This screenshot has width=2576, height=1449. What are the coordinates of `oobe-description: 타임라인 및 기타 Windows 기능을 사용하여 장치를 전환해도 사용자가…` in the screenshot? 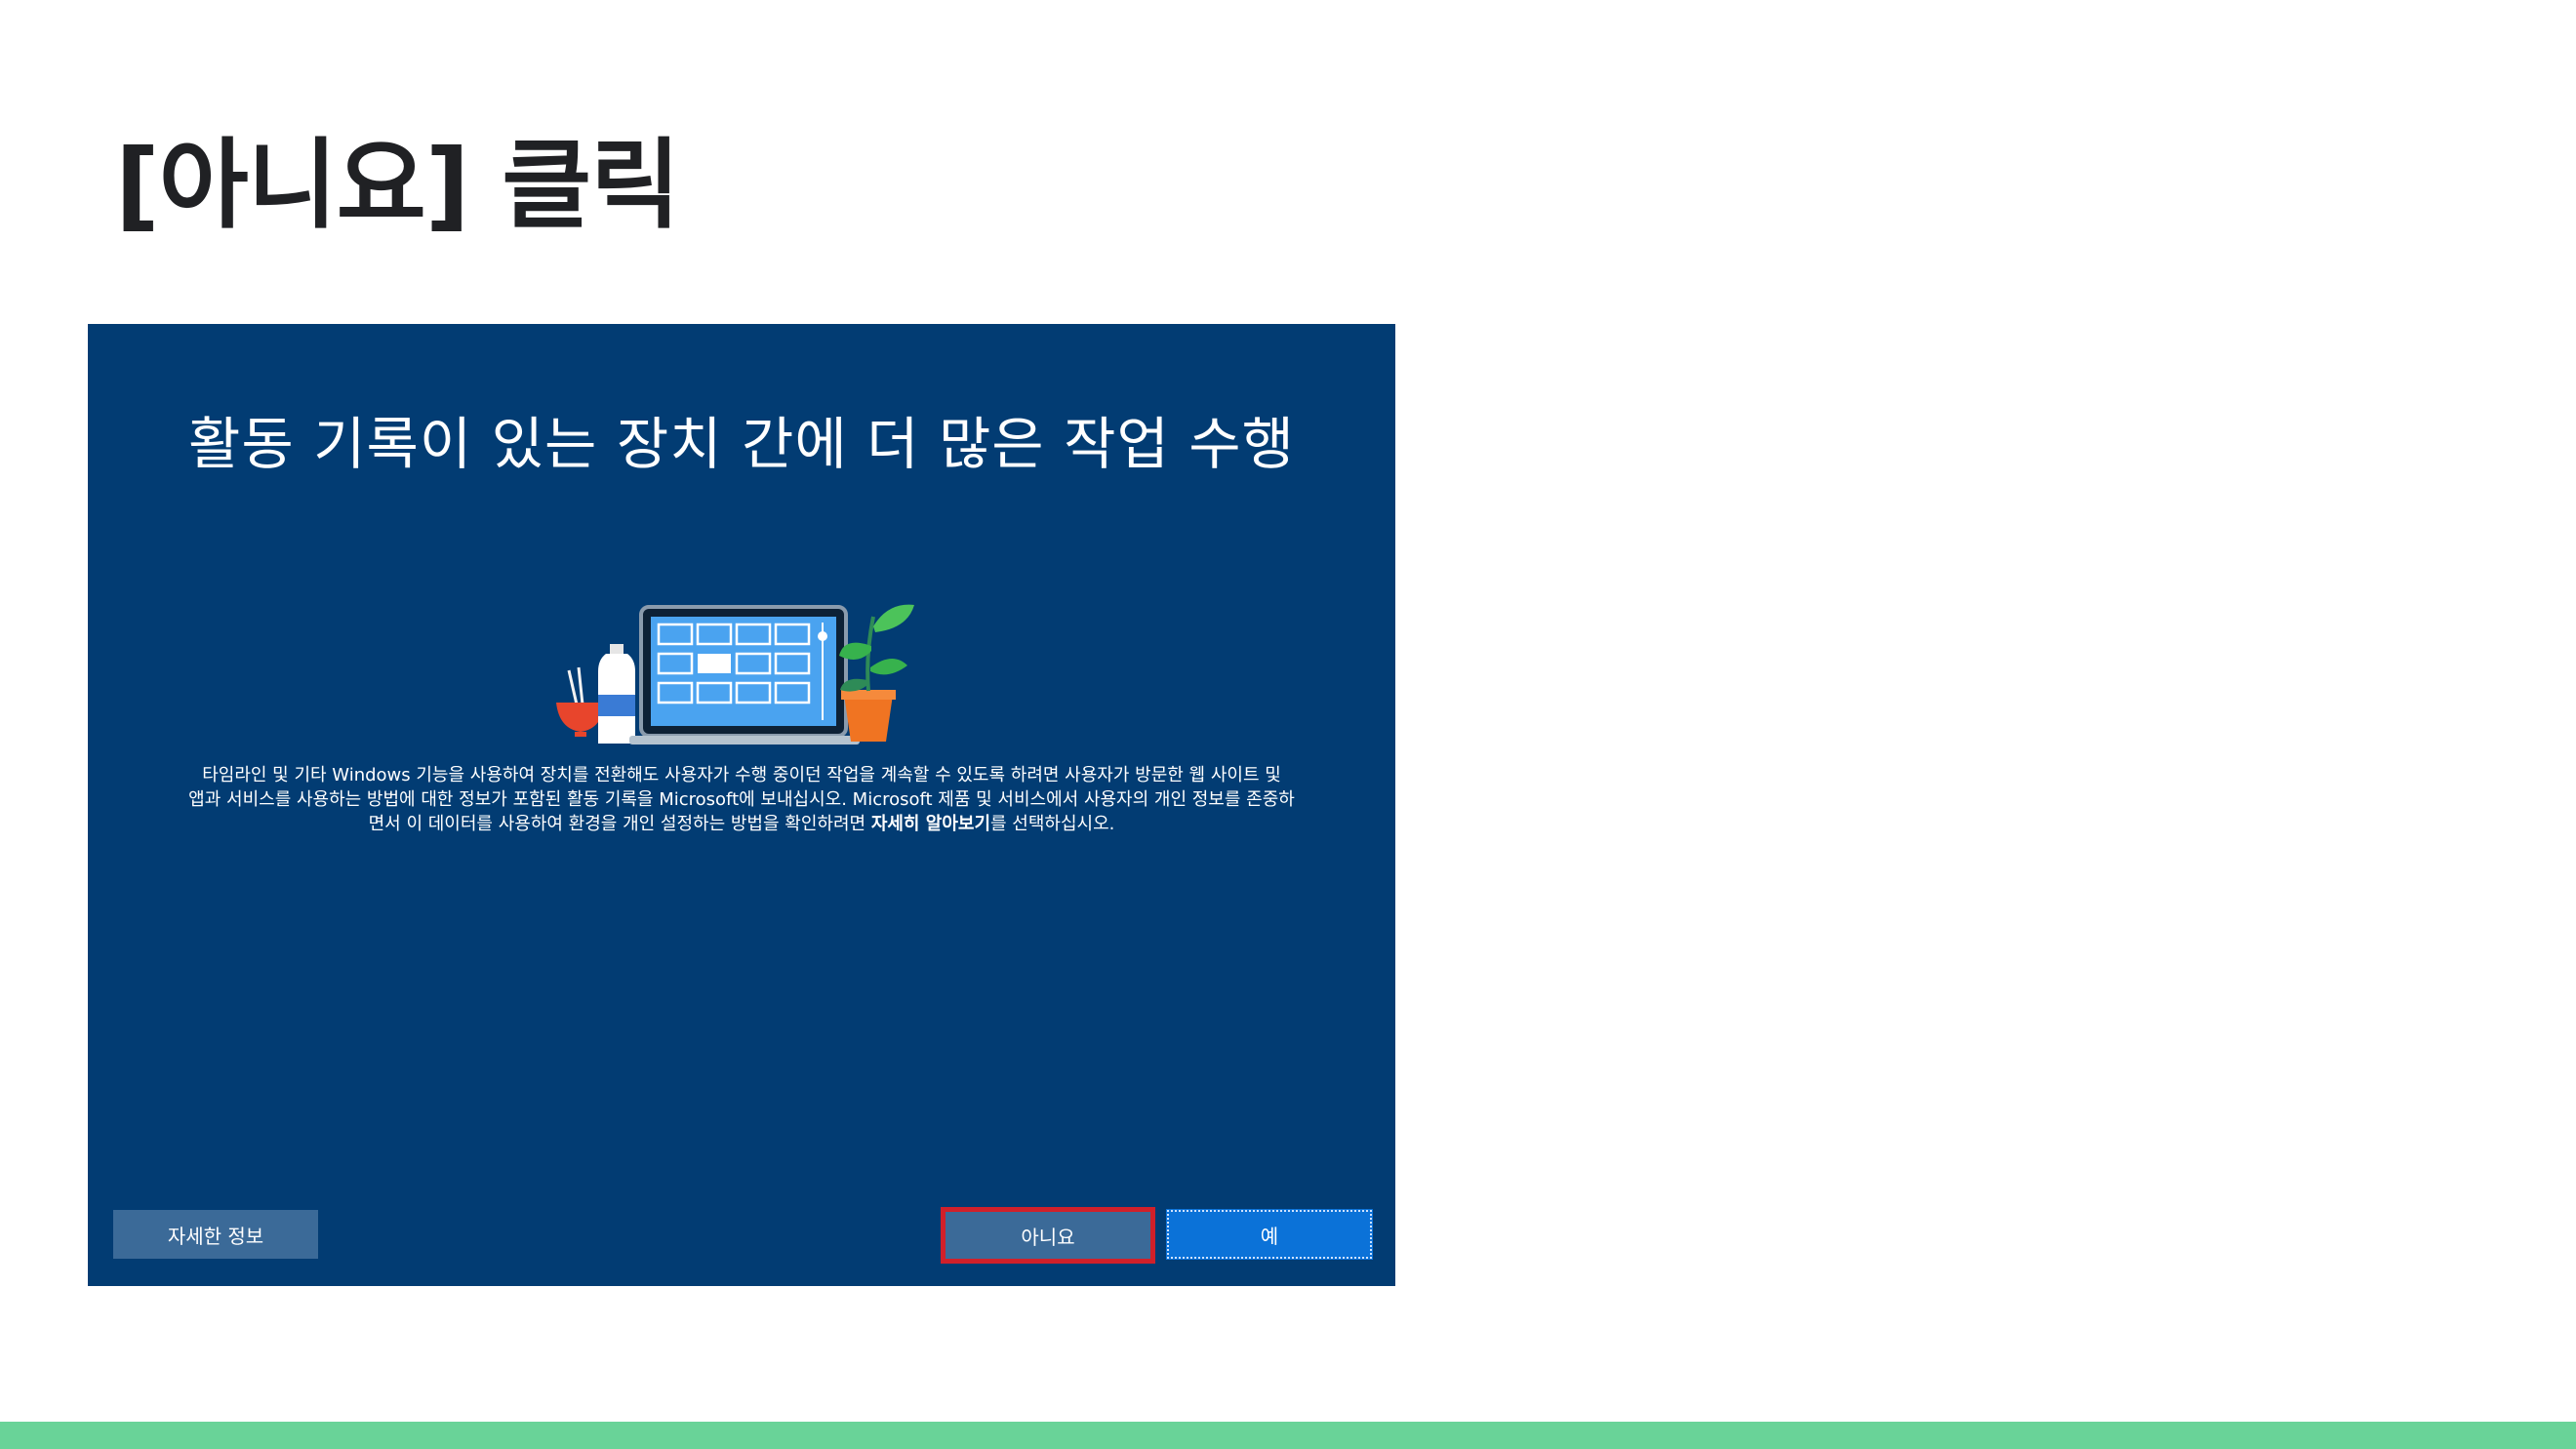 It's located at (741, 799).